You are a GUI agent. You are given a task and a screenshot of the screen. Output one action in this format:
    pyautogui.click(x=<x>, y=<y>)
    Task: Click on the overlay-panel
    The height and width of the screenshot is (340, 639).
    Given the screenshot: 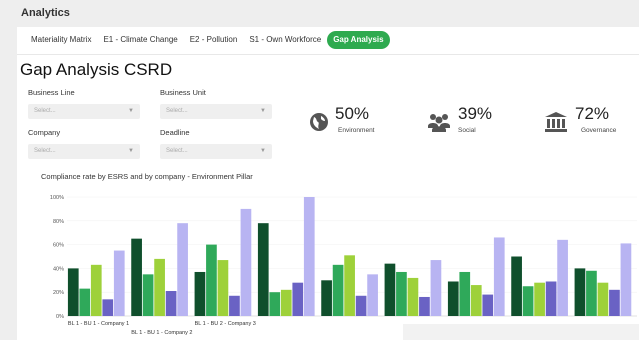 What is the action you would take?
    pyautogui.click(x=521, y=332)
    